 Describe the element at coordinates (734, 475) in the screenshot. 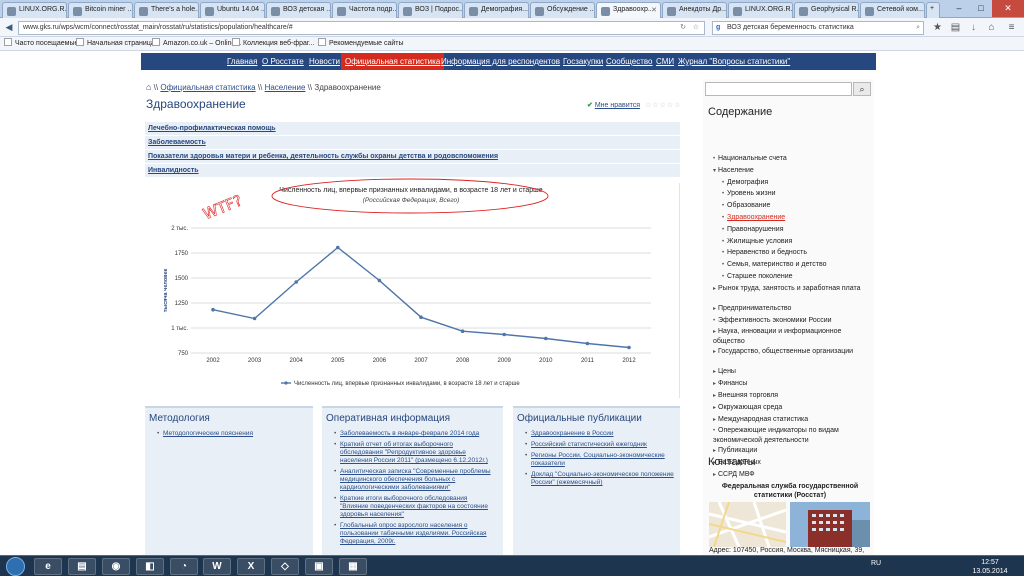

I see `sidebar-item: ▸ ССРД МВФ` at that location.